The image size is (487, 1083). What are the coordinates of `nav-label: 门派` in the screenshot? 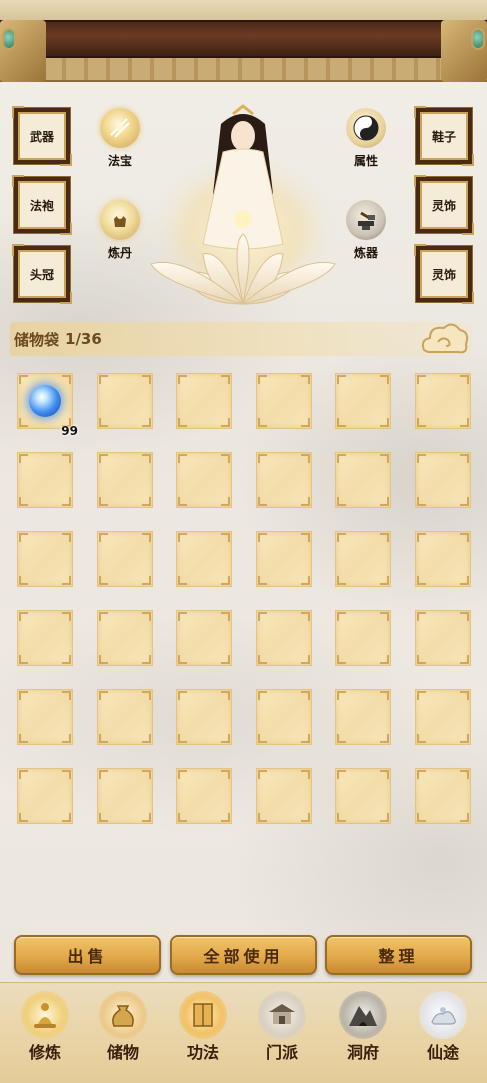 It's located at (281, 1052).